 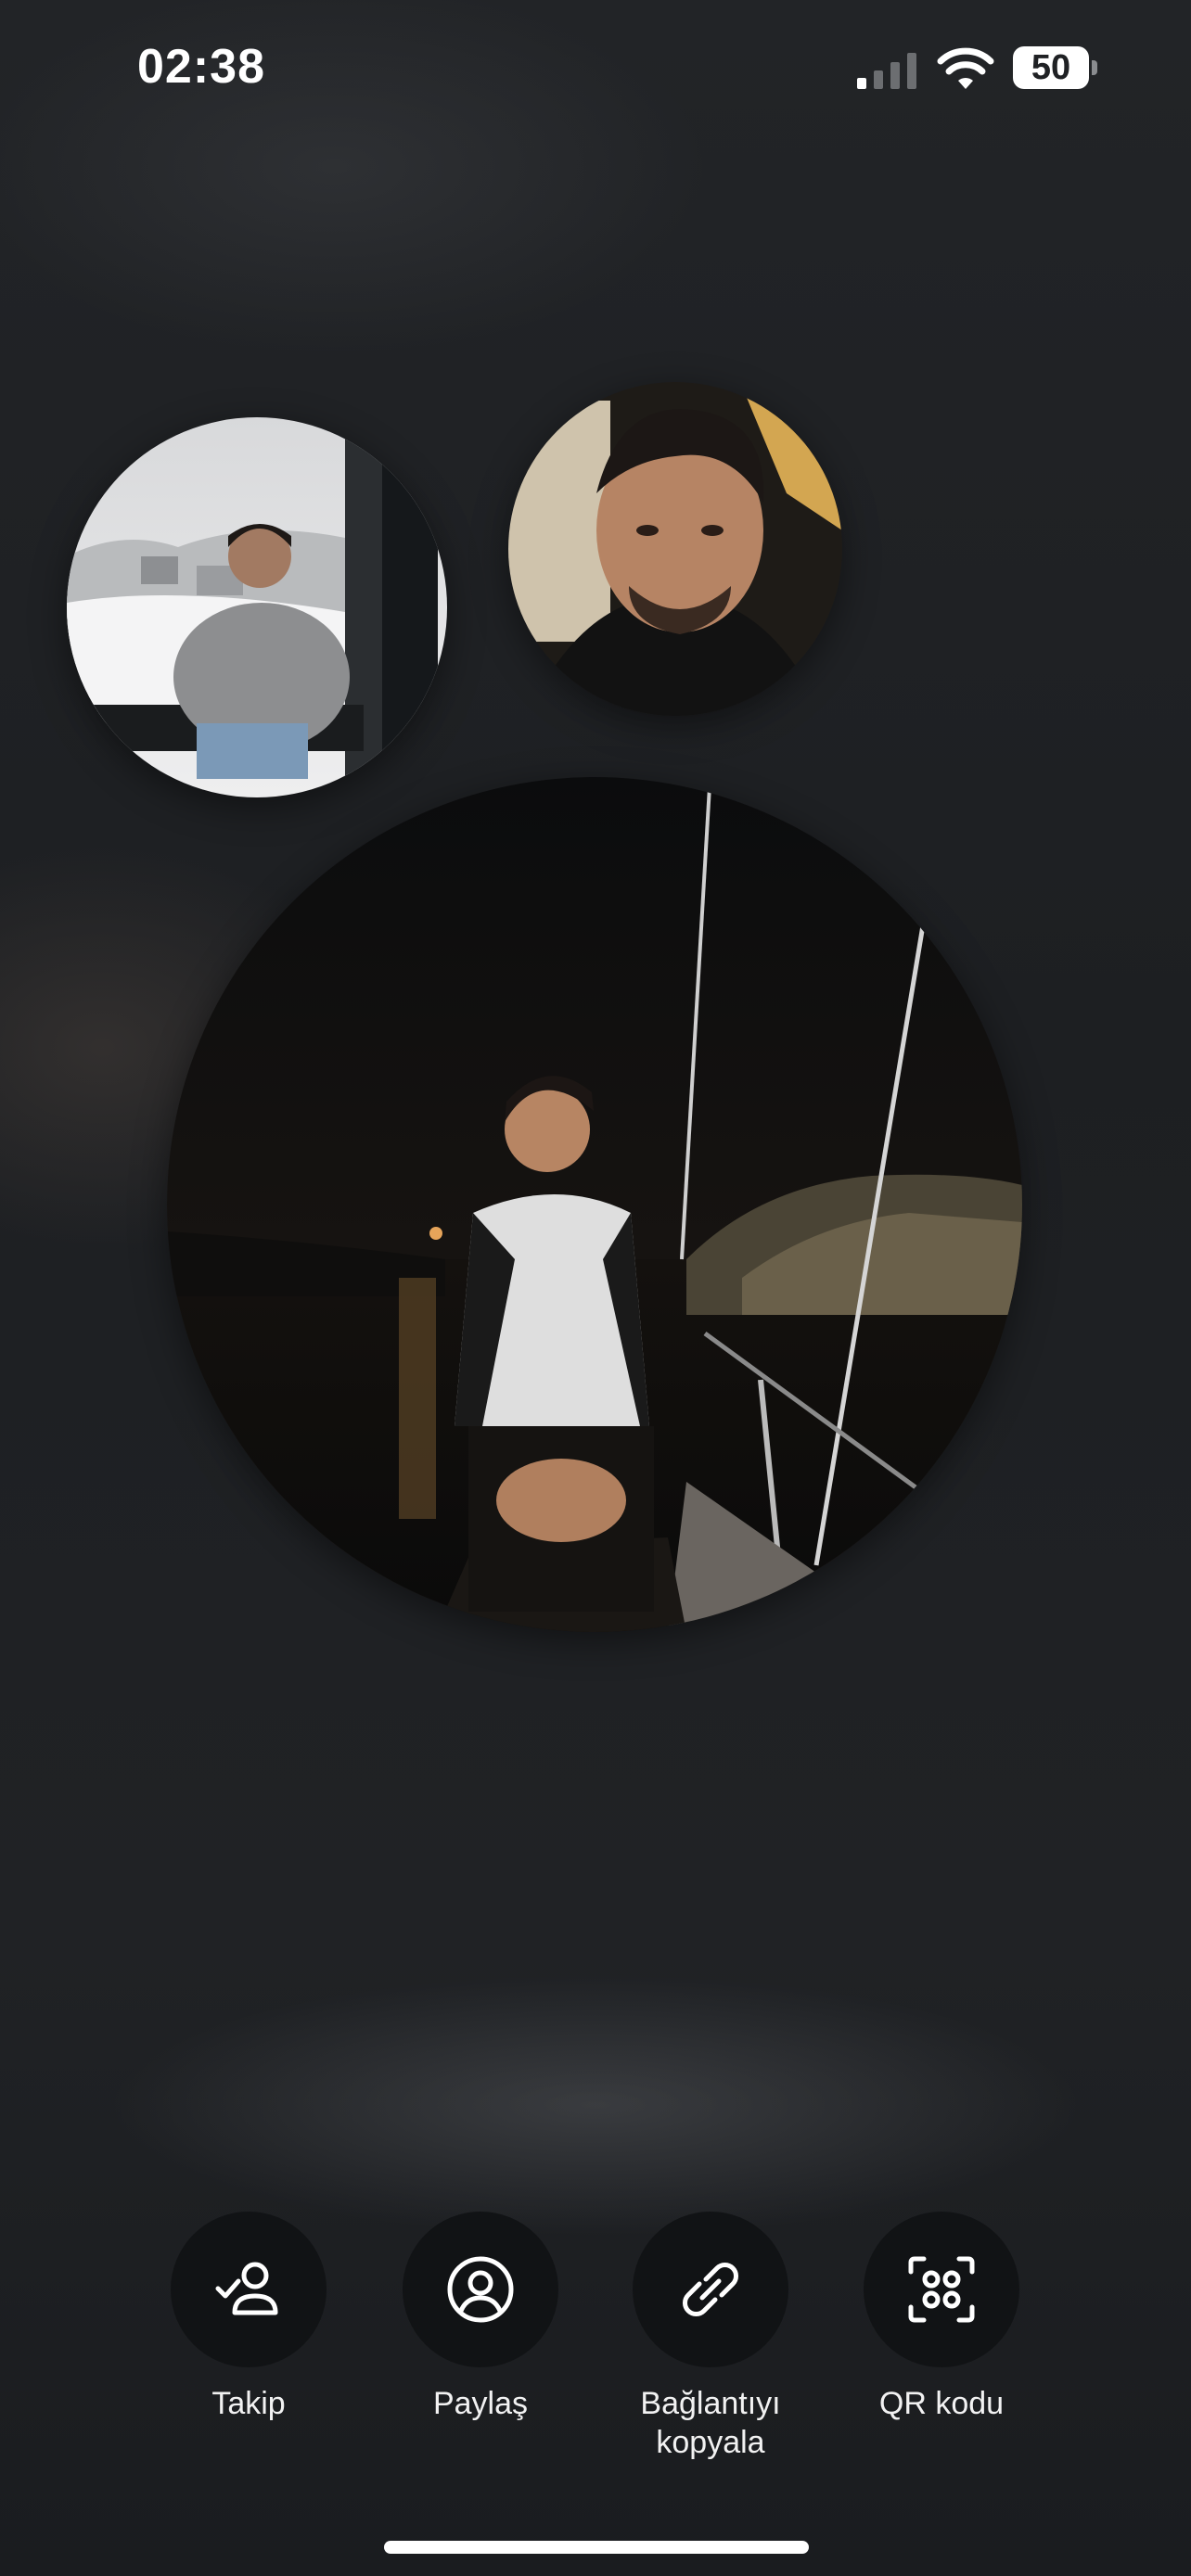 I want to click on avatar-snowy-window, so click(x=257, y=607).